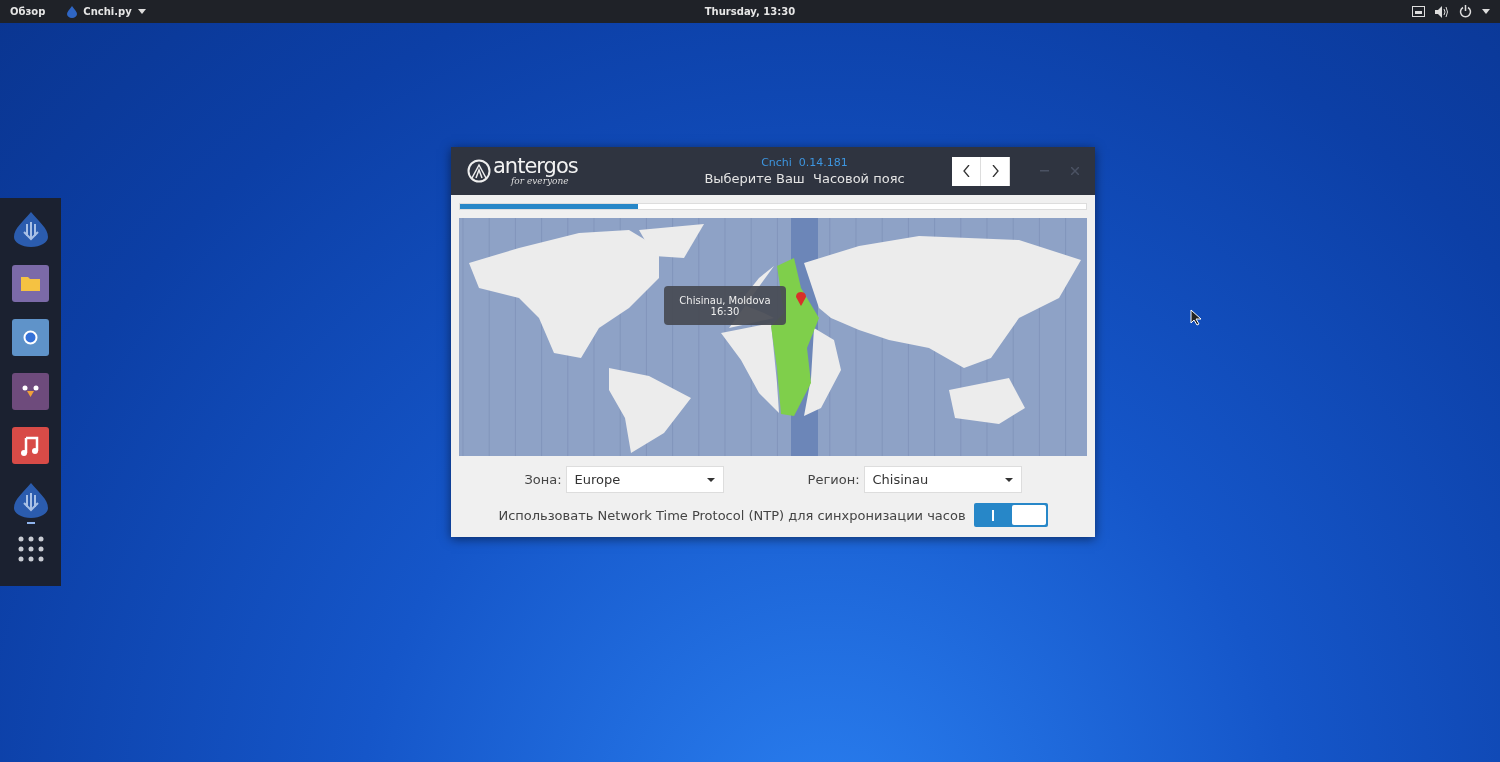 The width and height of the screenshot is (1500, 762). Describe the element at coordinates (732, 515) in the screenshot. I see `ntp-label: Использовать Network Time Protocol (NTP) для синхронизации часов` at that location.